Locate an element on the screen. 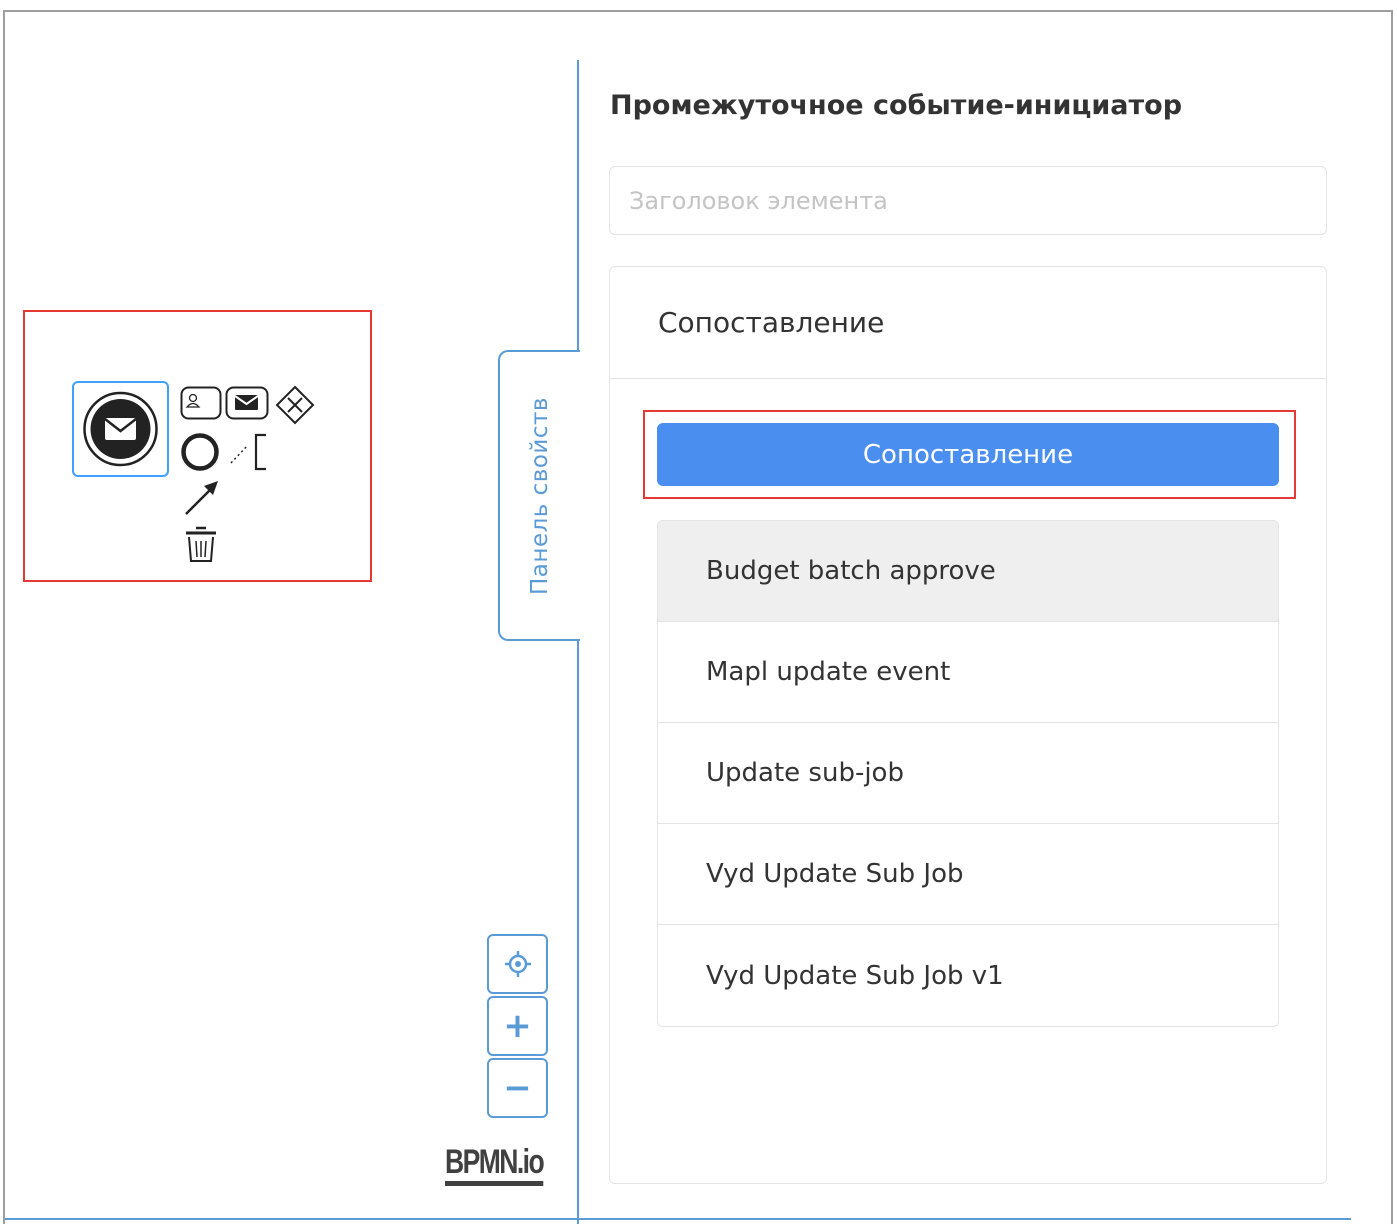 The height and width of the screenshot is (1224, 1397). reset-view-button is located at coordinates (517, 964).